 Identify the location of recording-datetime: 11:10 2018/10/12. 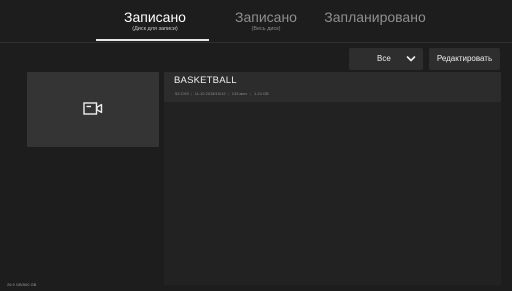
(210, 93).